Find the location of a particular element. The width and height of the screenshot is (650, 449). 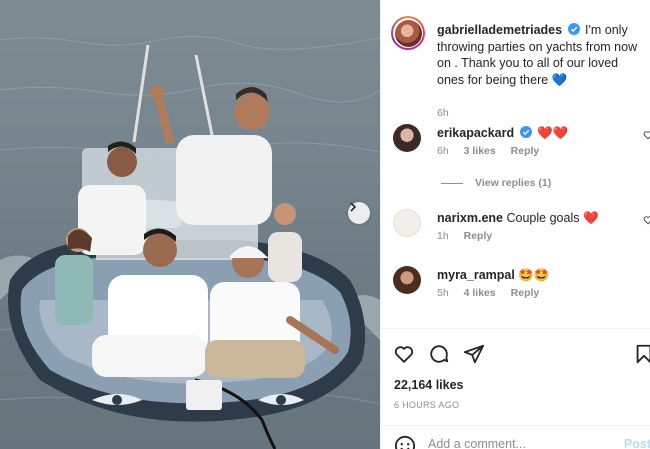

comment-text: ❤️❤️ is located at coordinates (553, 133).